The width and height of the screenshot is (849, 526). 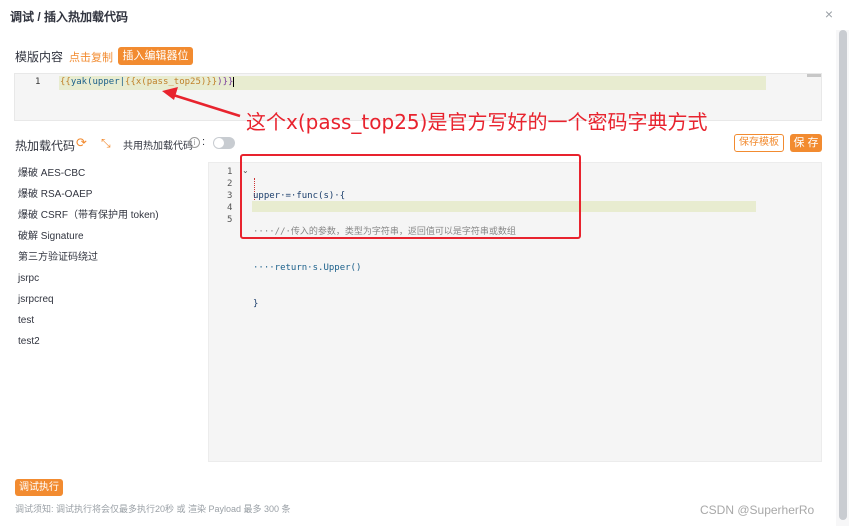 I want to click on copy-link: 点击复制, so click(x=91, y=57).